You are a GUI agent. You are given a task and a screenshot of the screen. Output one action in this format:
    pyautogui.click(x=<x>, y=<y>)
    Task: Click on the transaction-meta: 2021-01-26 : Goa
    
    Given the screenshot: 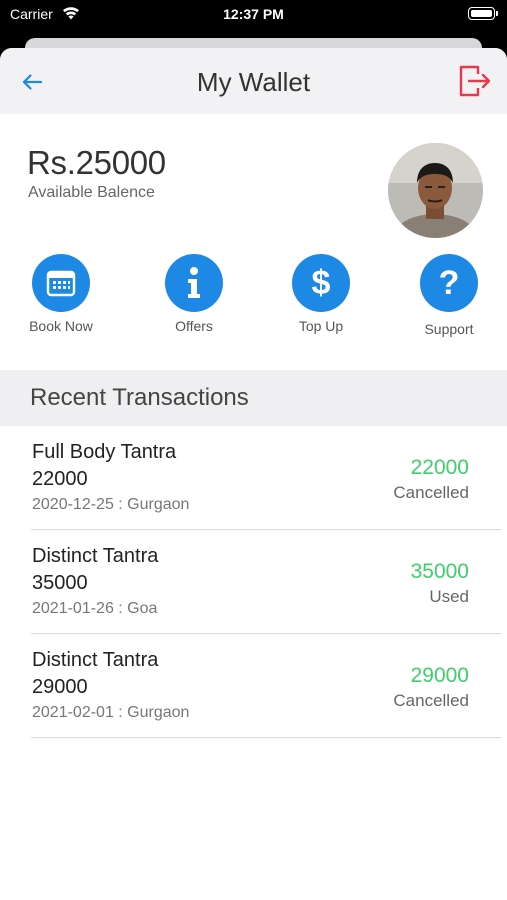 What is the action you would take?
    pyautogui.click(x=95, y=608)
    